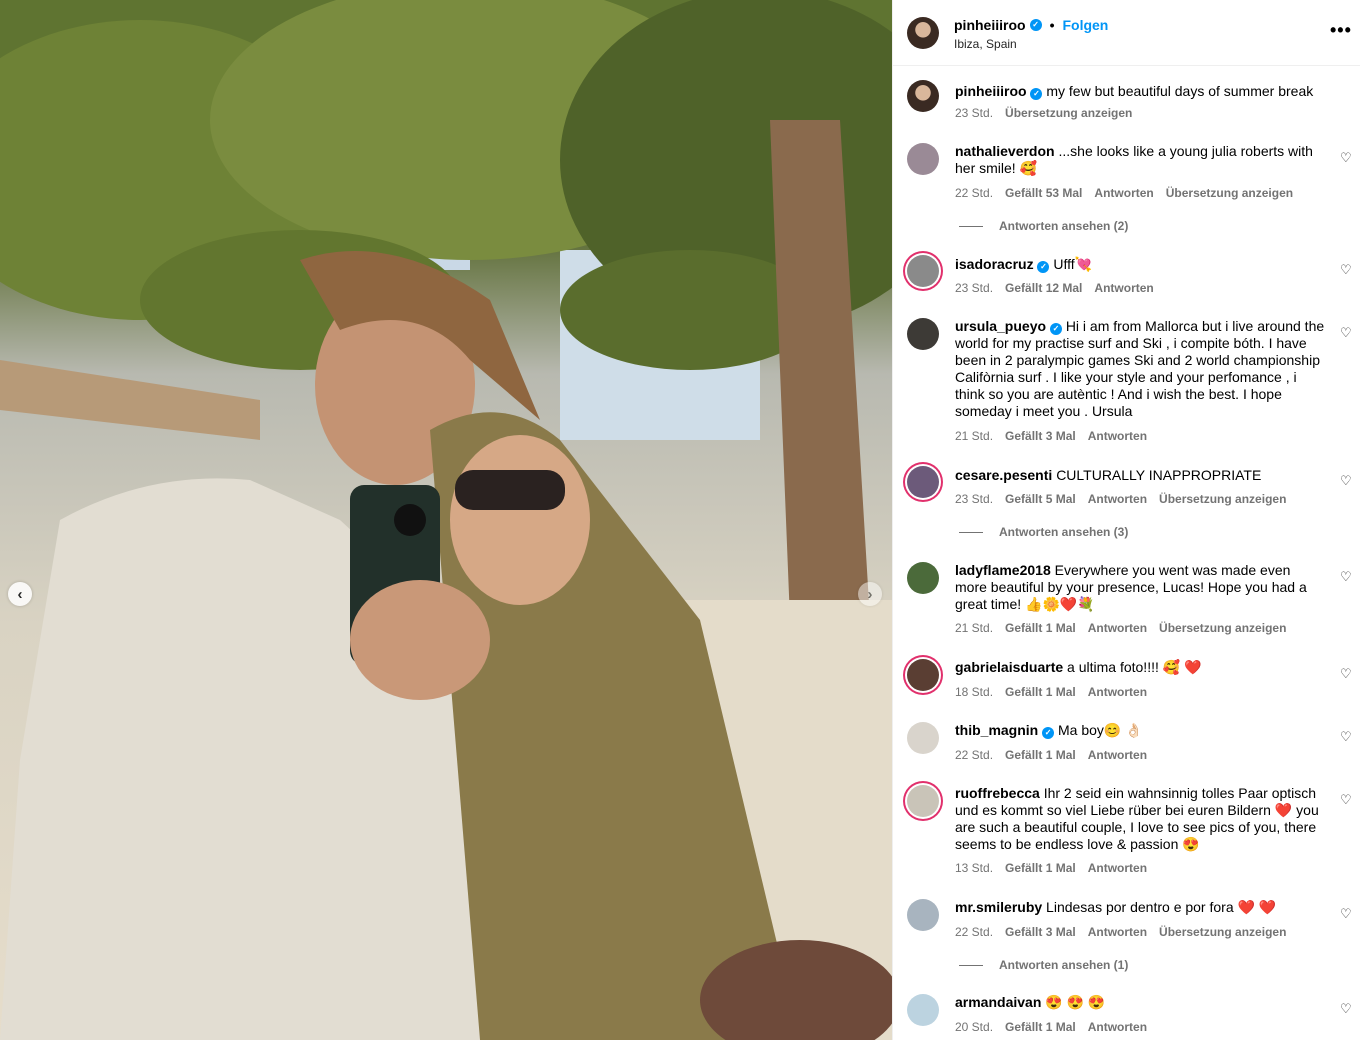 Image resolution: width=1360 pixels, height=1040 pixels. I want to click on comment-username: thib_magnin, so click(996, 730).